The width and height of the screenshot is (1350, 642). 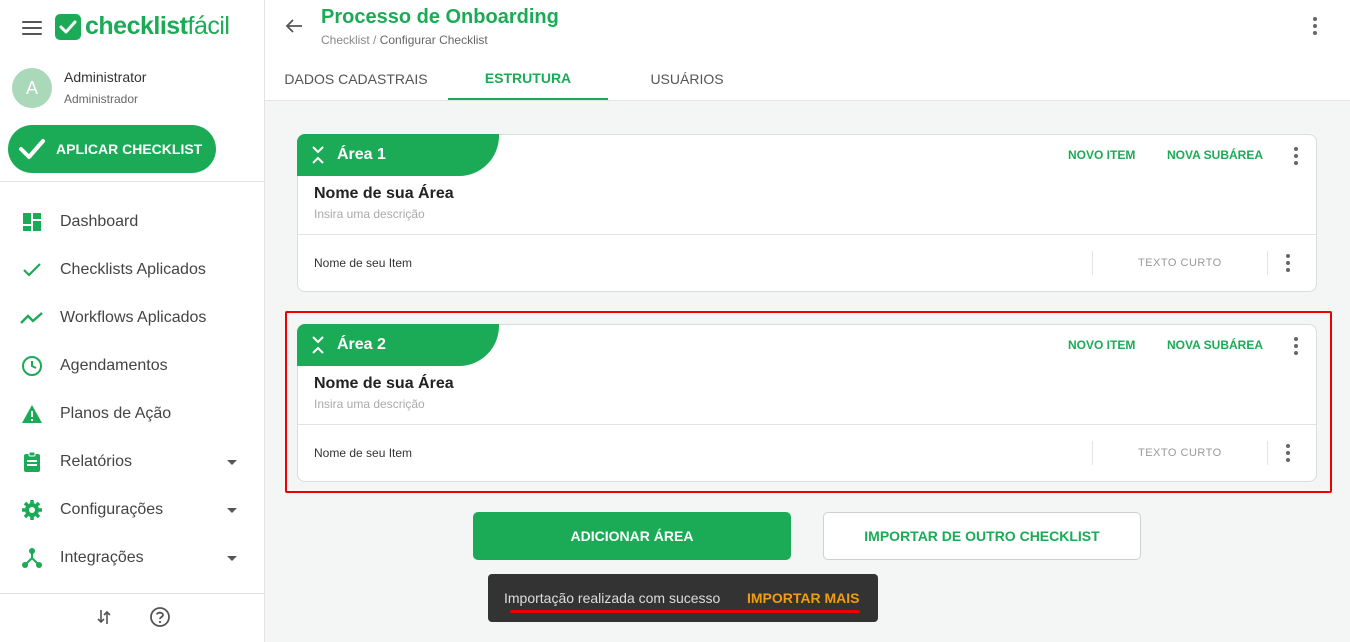 I want to click on clock-icon, so click(x=32, y=366).